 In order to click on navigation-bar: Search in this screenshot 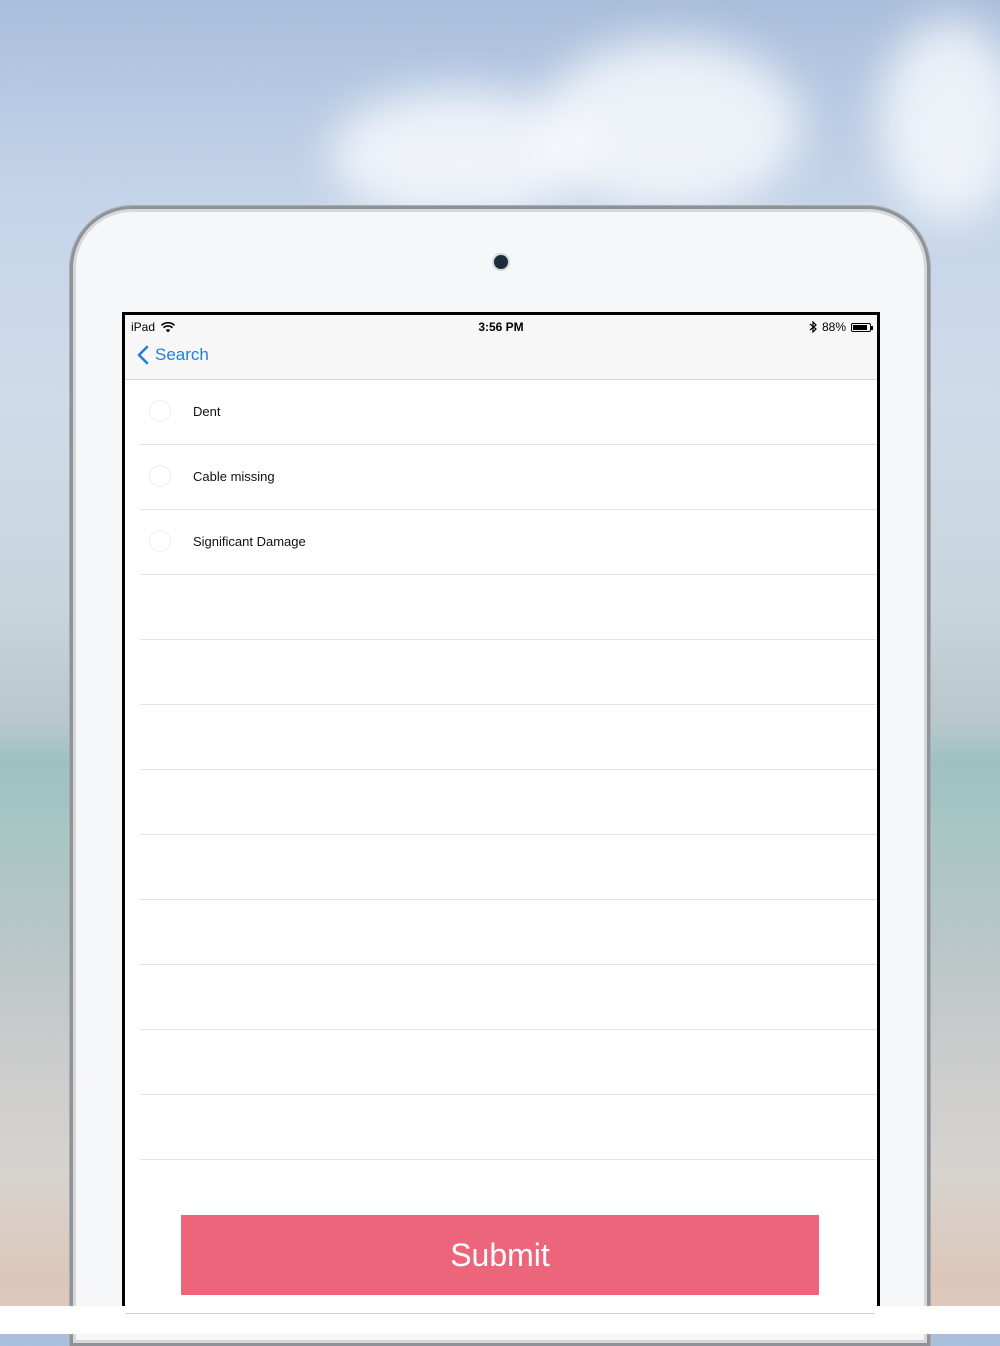, I will do `click(501, 358)`.